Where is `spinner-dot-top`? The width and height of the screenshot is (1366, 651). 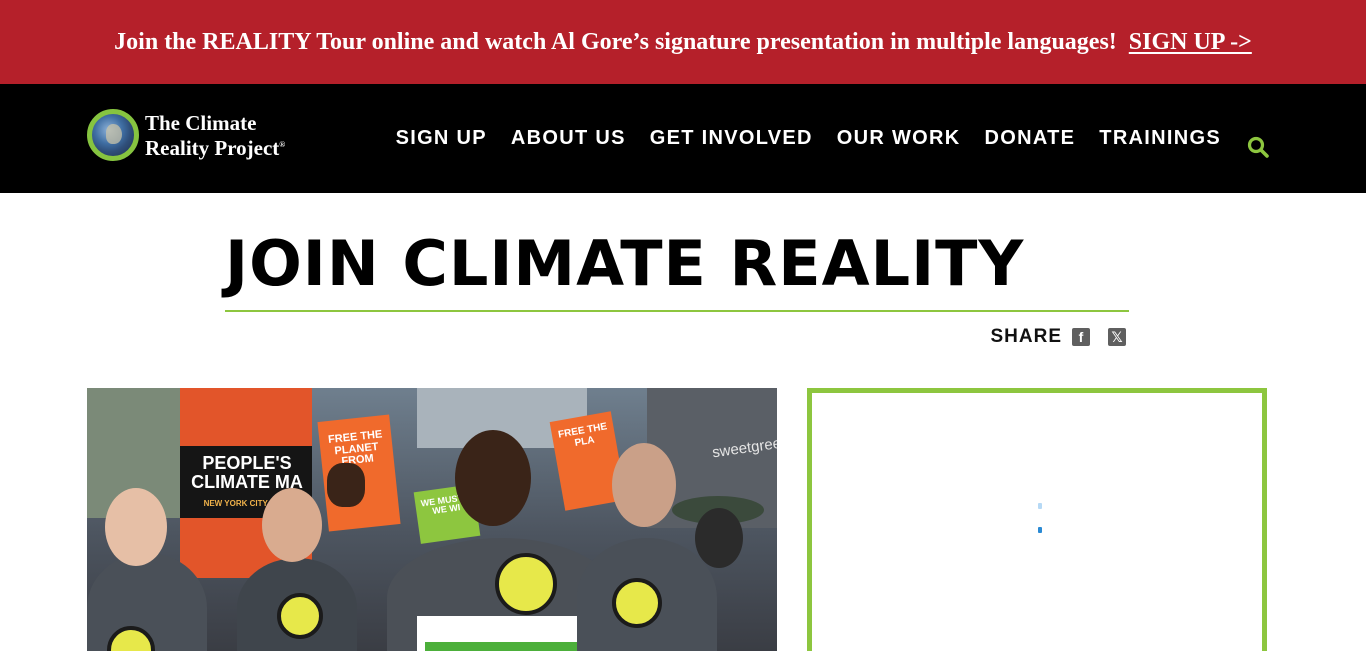
spinner-dot-top is located at coordinates (1040, 506).